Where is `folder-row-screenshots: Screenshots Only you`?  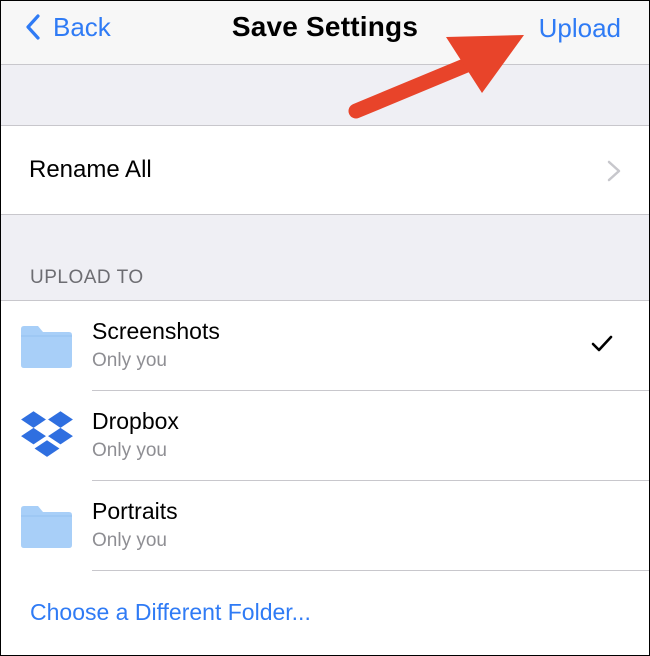 folder-row-screenshots: Screenshots Only you is located at coordinates (325, 346).